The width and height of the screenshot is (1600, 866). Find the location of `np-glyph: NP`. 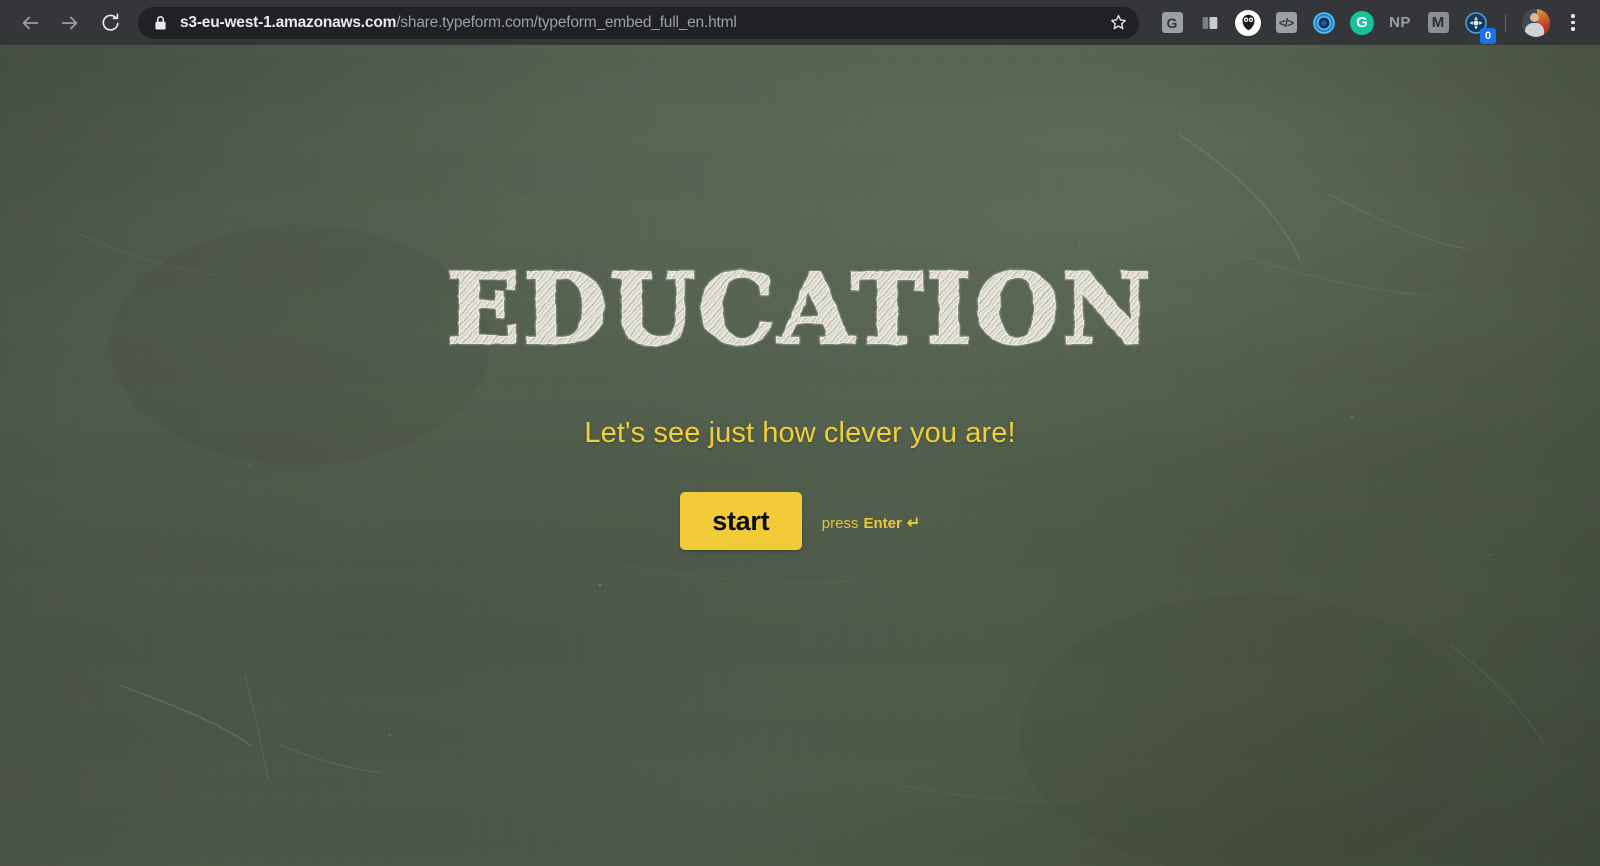

np-glyph: NP is located at coordinates (1400, 22).